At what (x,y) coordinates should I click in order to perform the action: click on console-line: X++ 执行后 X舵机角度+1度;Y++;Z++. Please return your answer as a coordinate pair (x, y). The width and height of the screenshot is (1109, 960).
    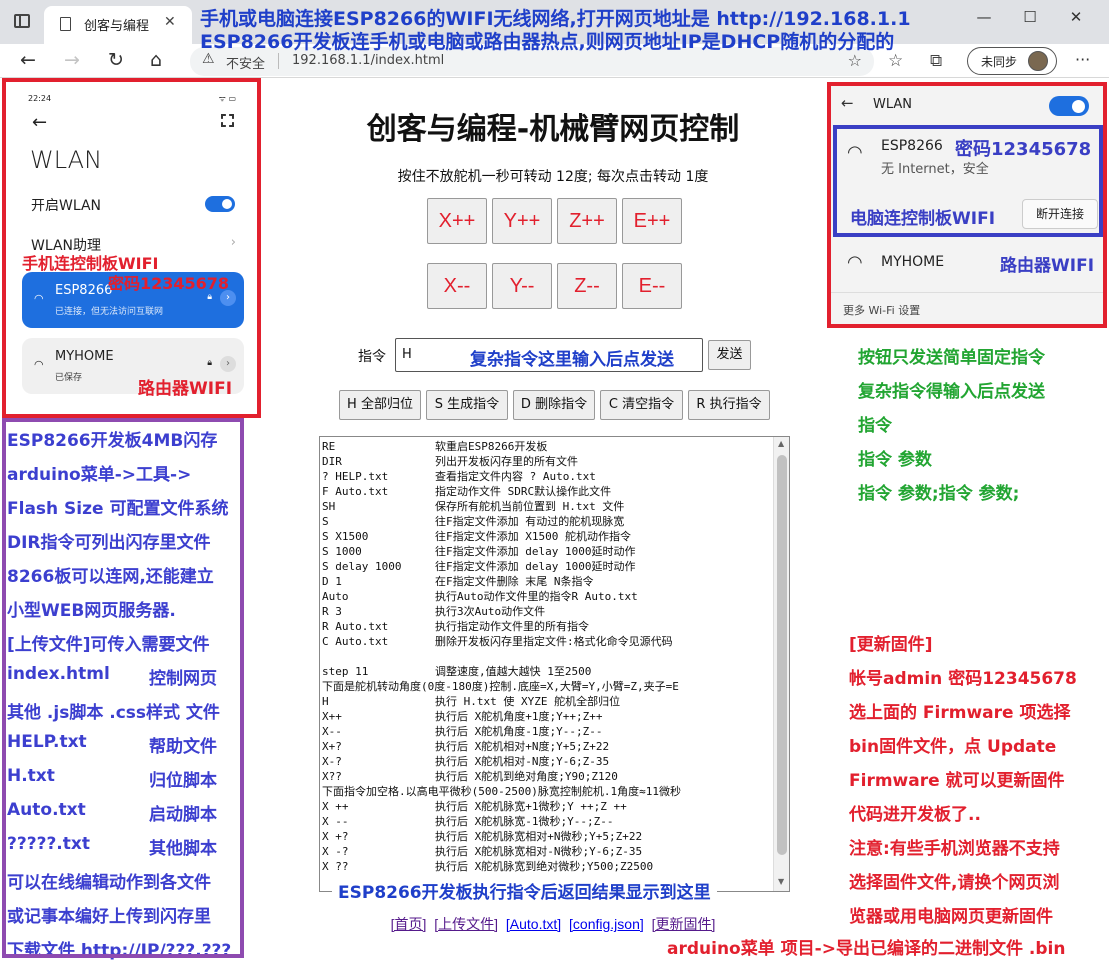
    Looking at the image, I should click on (547, 716).